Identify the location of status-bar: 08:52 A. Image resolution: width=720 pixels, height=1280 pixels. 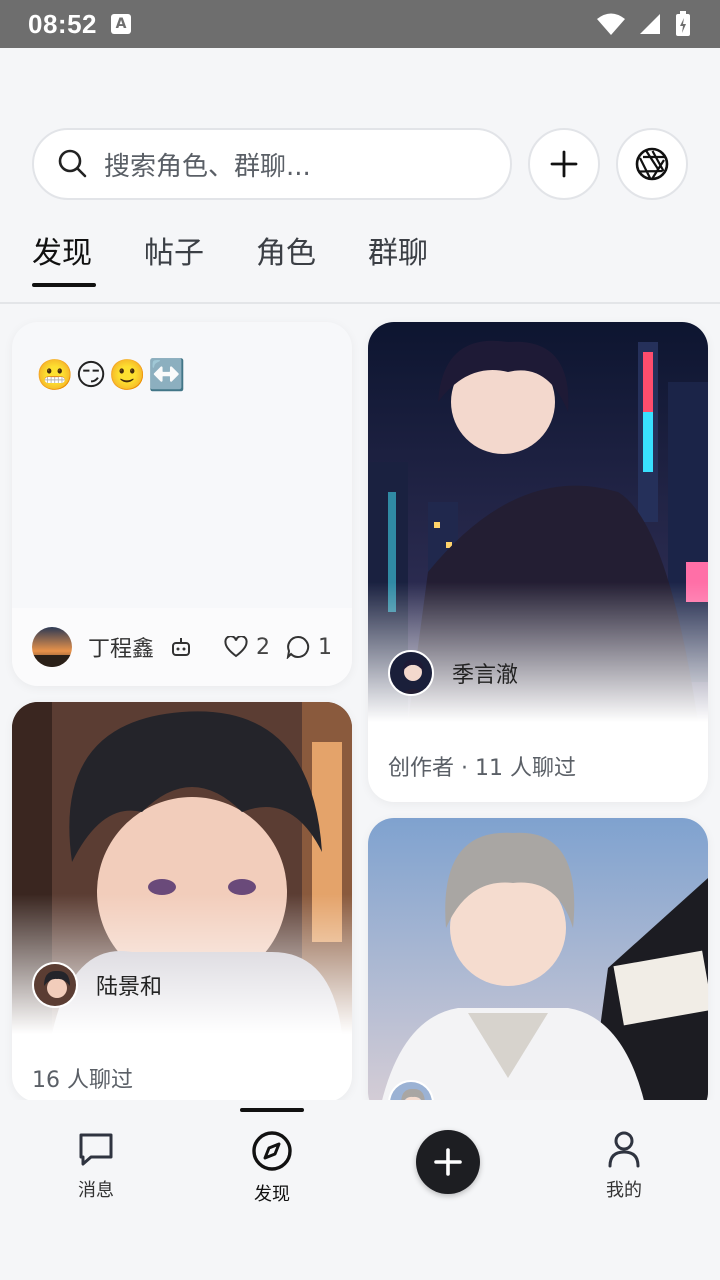
(360, 24).